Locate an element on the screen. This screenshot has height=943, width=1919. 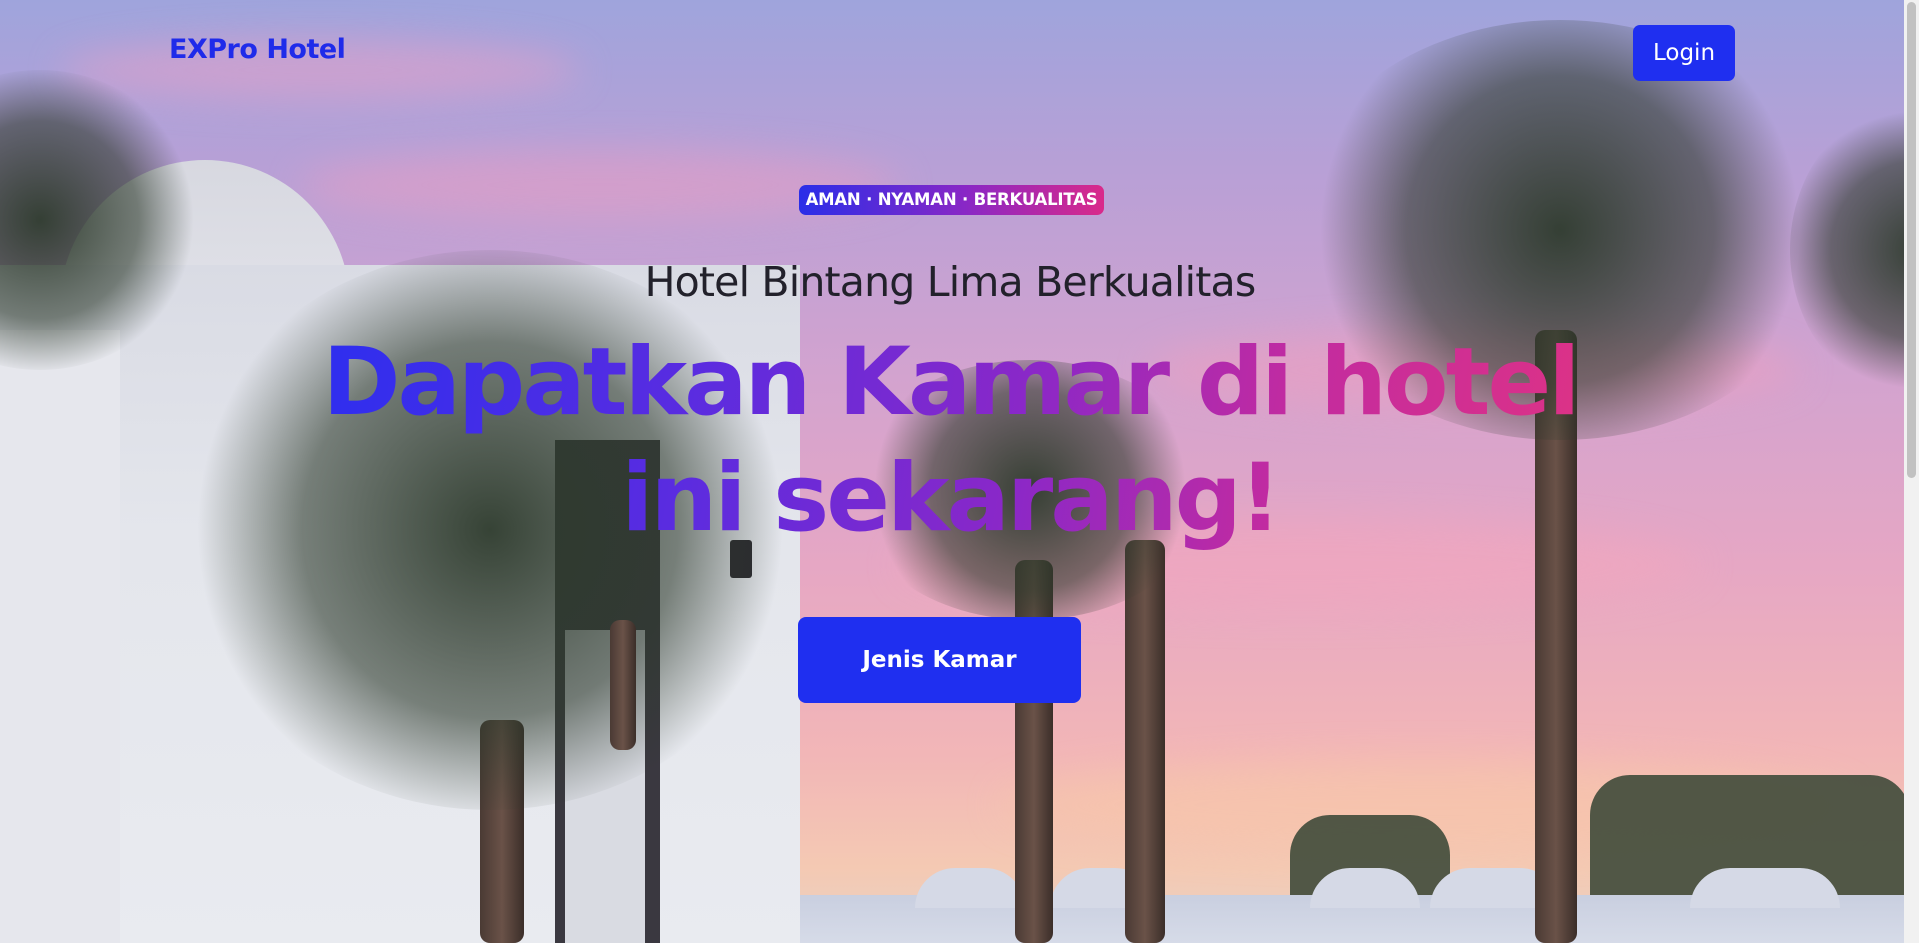
page-scrollbar is located at coordinates (1911, 471).